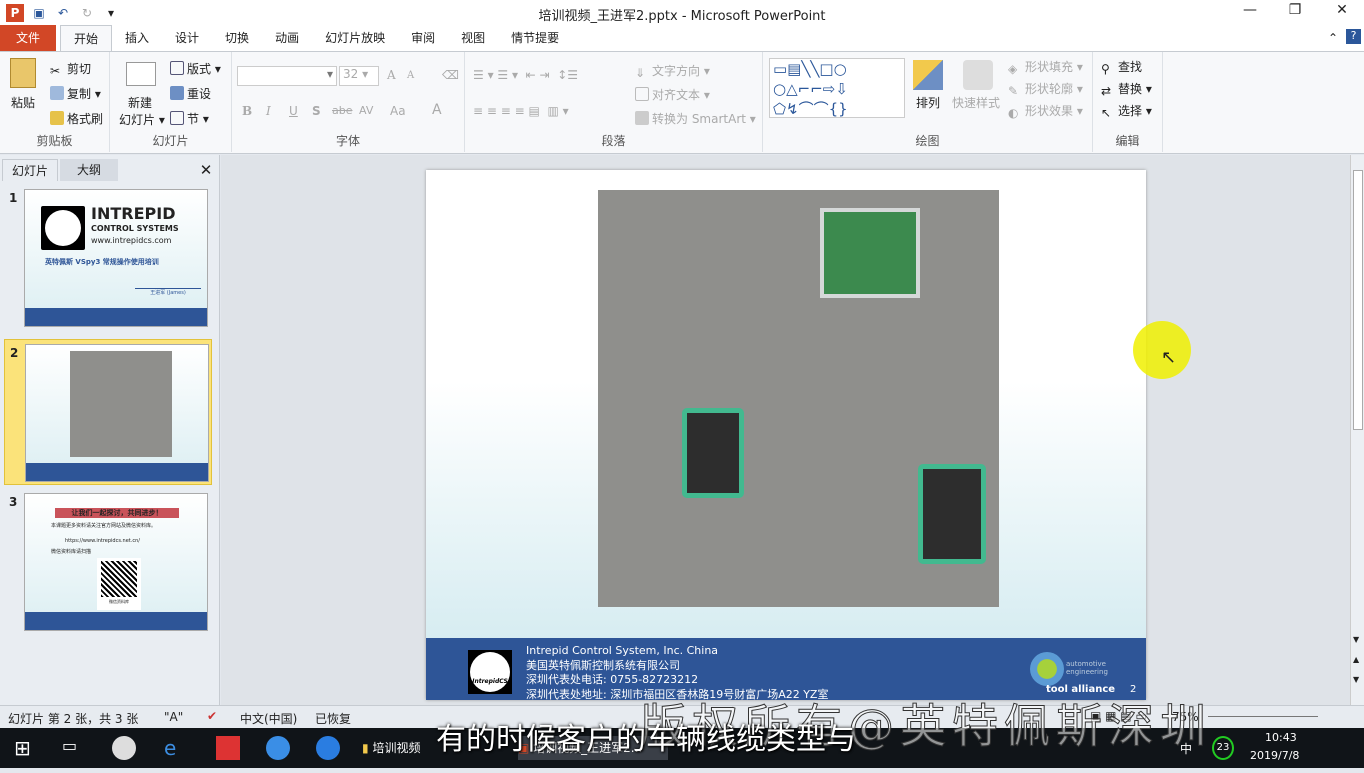 The height and width of the screenshot is (773, 1364). I want to click on tab-transitions: 切换, so click(237, 38).